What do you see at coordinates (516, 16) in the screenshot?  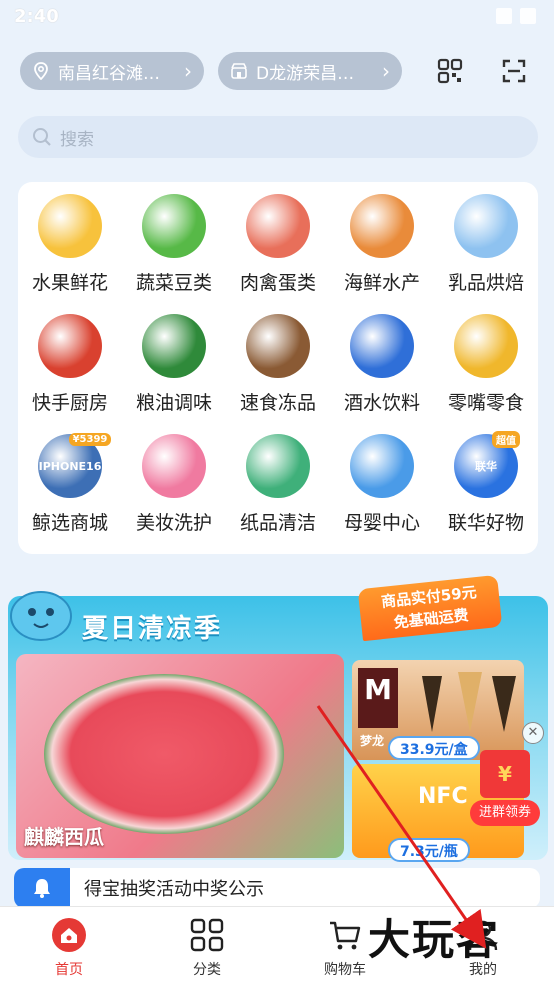 I see `status-icons` at bounding box center [516, 16].